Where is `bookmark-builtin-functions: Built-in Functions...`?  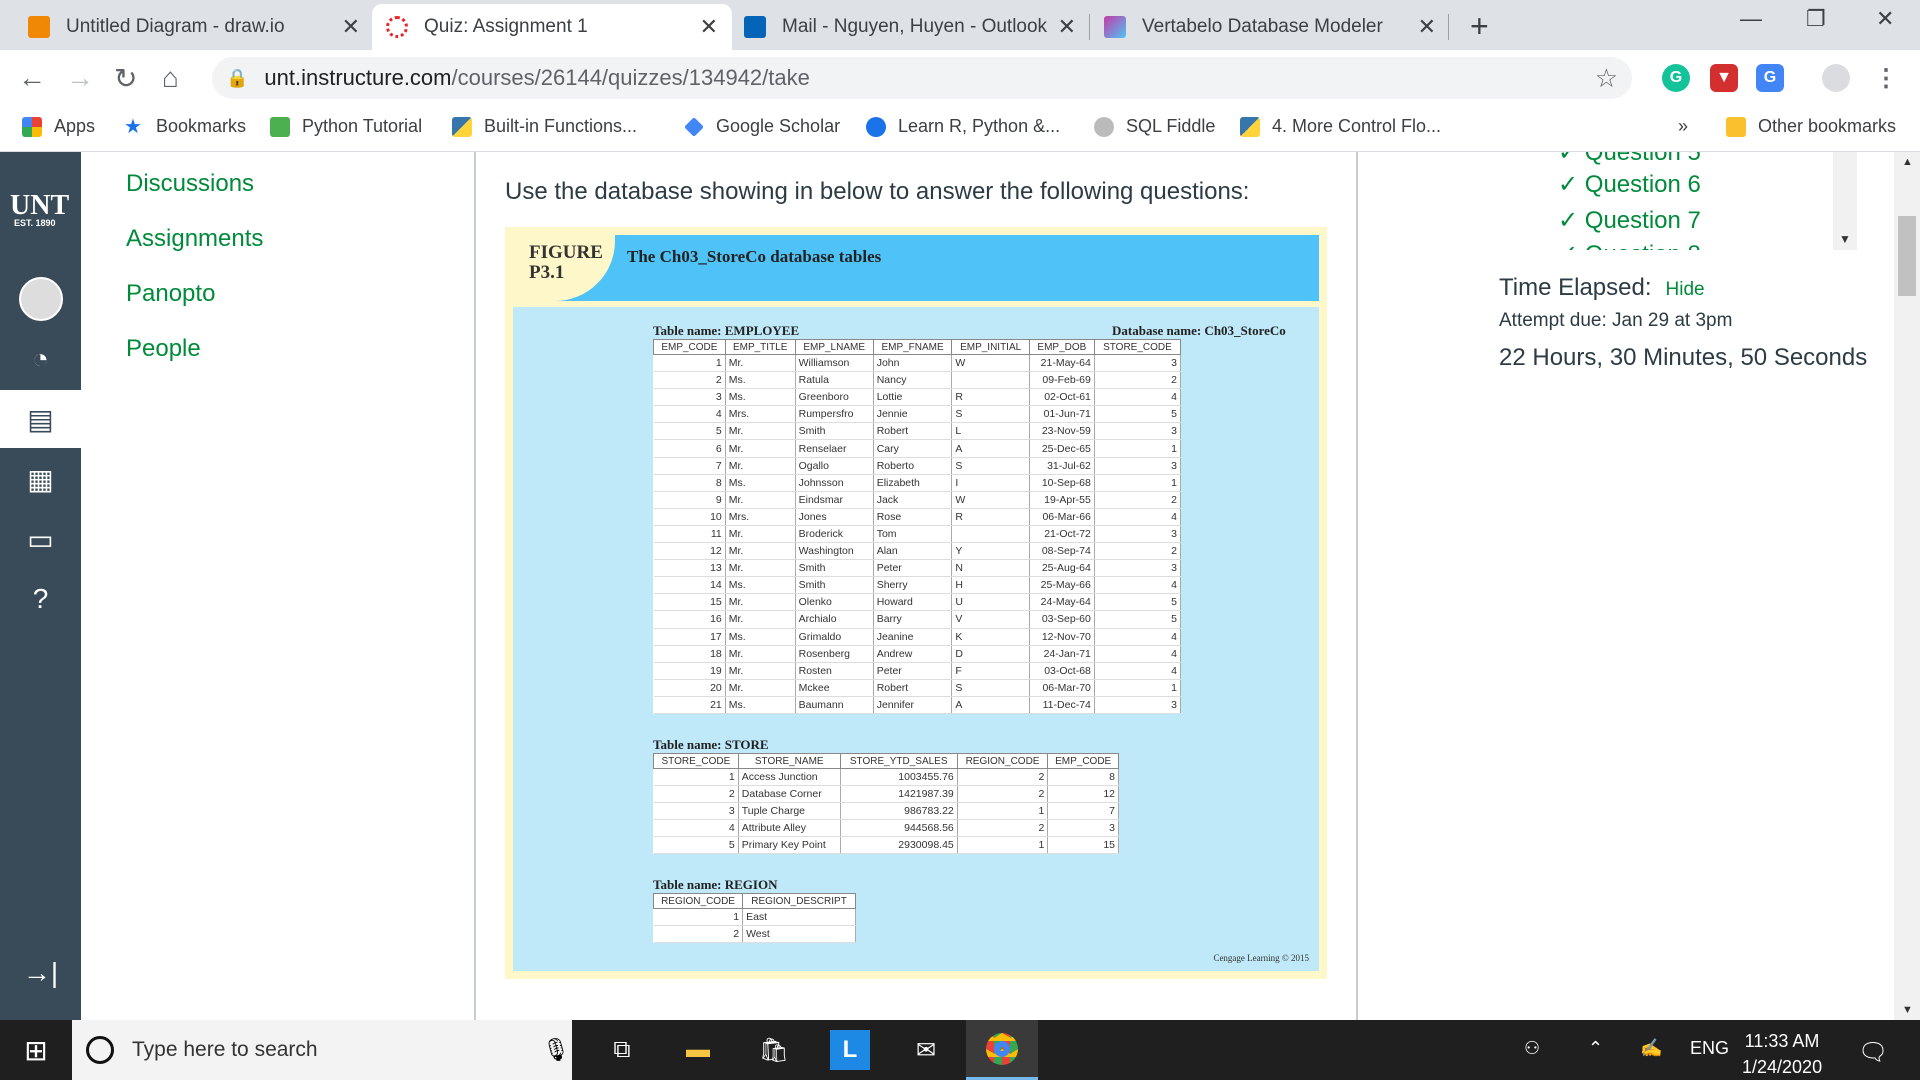 bookmark-builtin-functions: Built-in Functions... is located at coordinates (544, 126).